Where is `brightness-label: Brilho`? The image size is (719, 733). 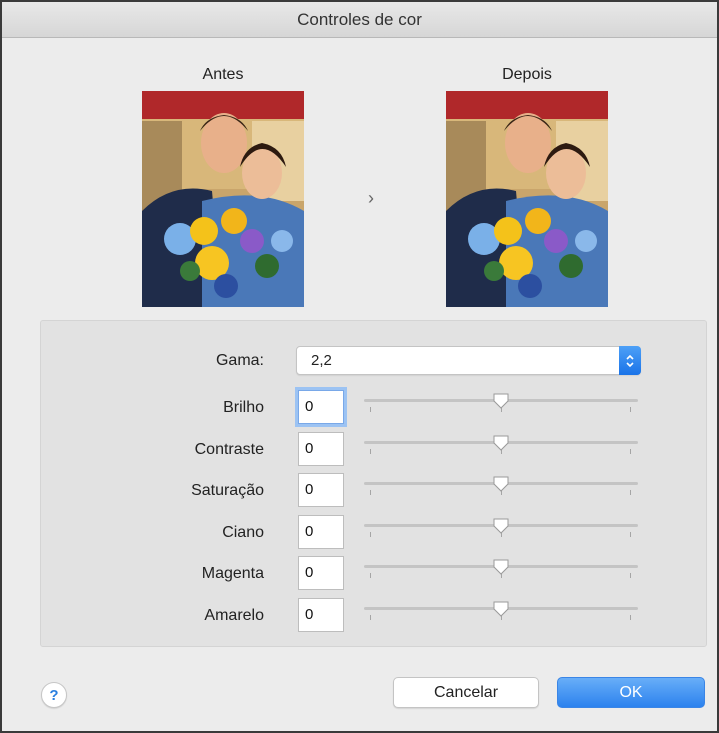 brightness-label: Brilho is located at coordinates (243, 407).